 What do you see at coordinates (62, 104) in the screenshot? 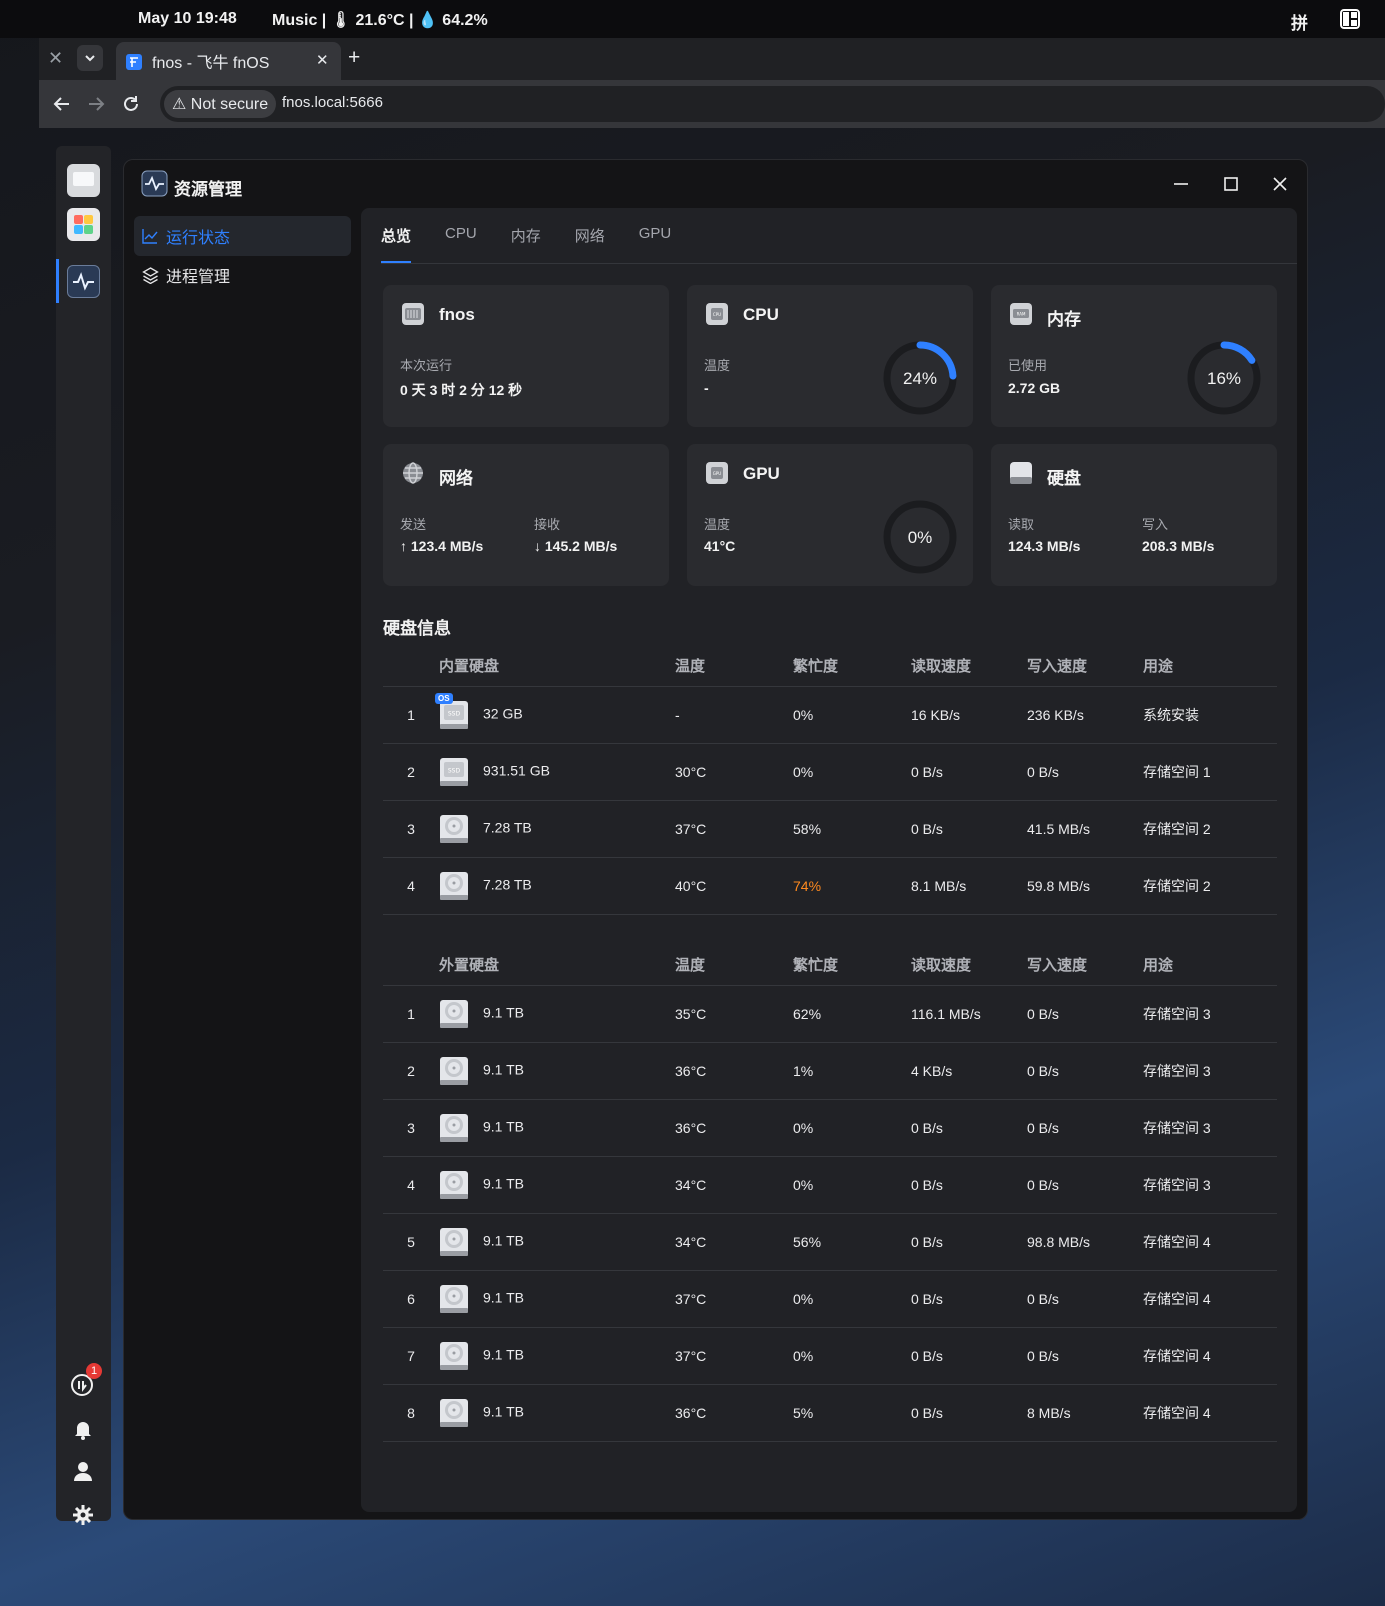
I see `back-arrow-icon` at bounding box center [62, 104].